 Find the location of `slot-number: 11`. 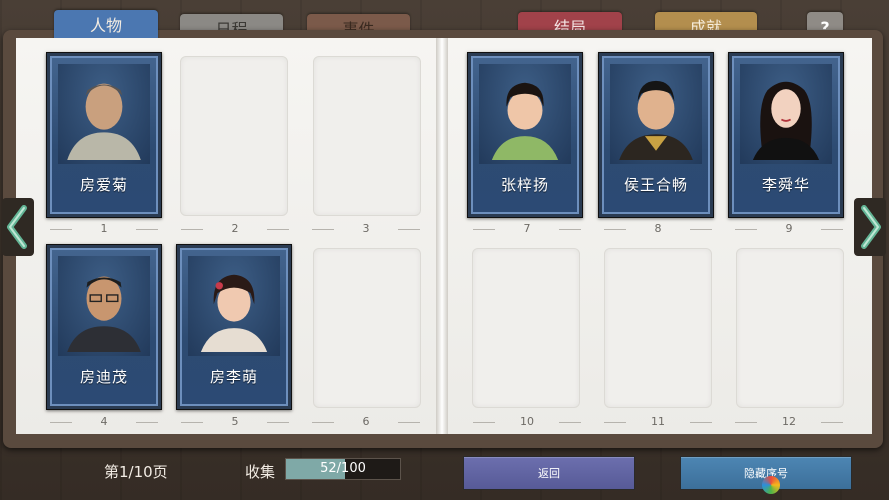

slot-number: 11 is located at coordinates (658, 422).